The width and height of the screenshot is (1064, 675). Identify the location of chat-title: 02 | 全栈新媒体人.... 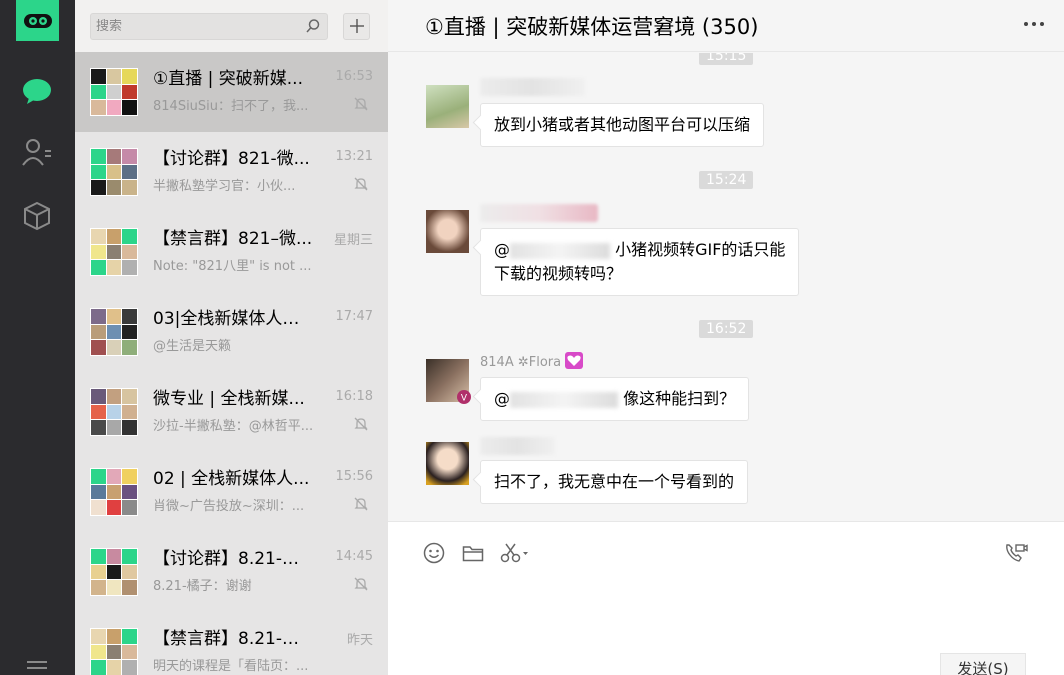
(231, 479).